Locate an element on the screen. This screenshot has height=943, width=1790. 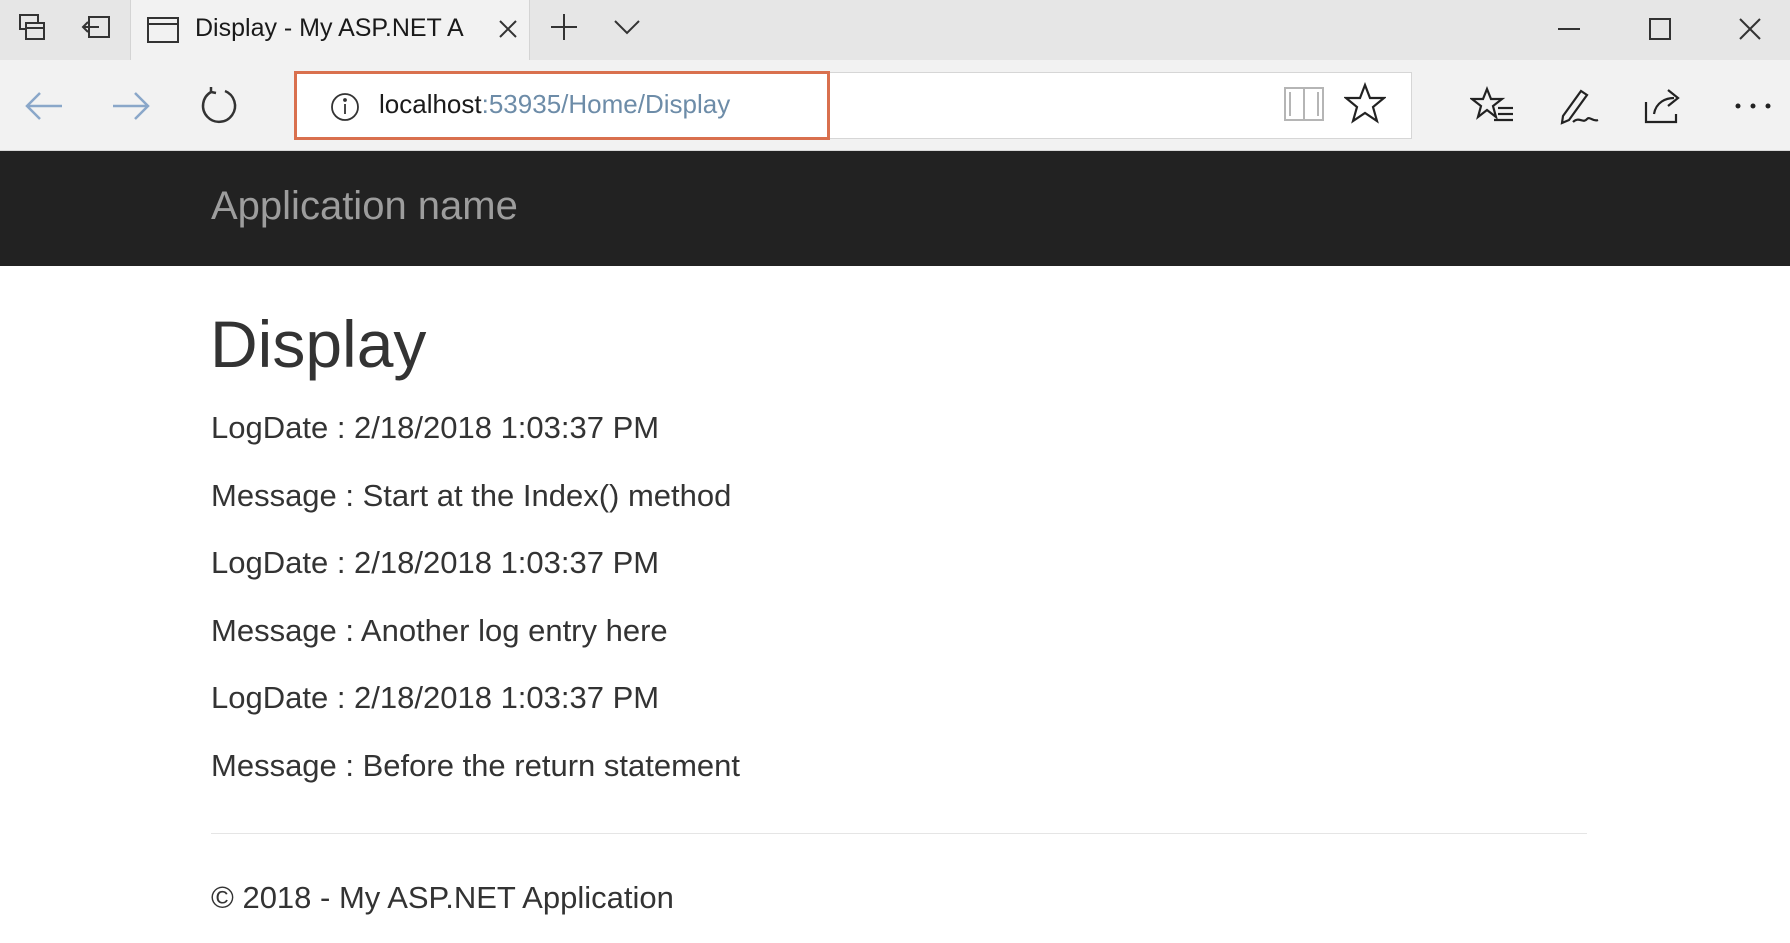
back-button is located at coordinates (44, 106).